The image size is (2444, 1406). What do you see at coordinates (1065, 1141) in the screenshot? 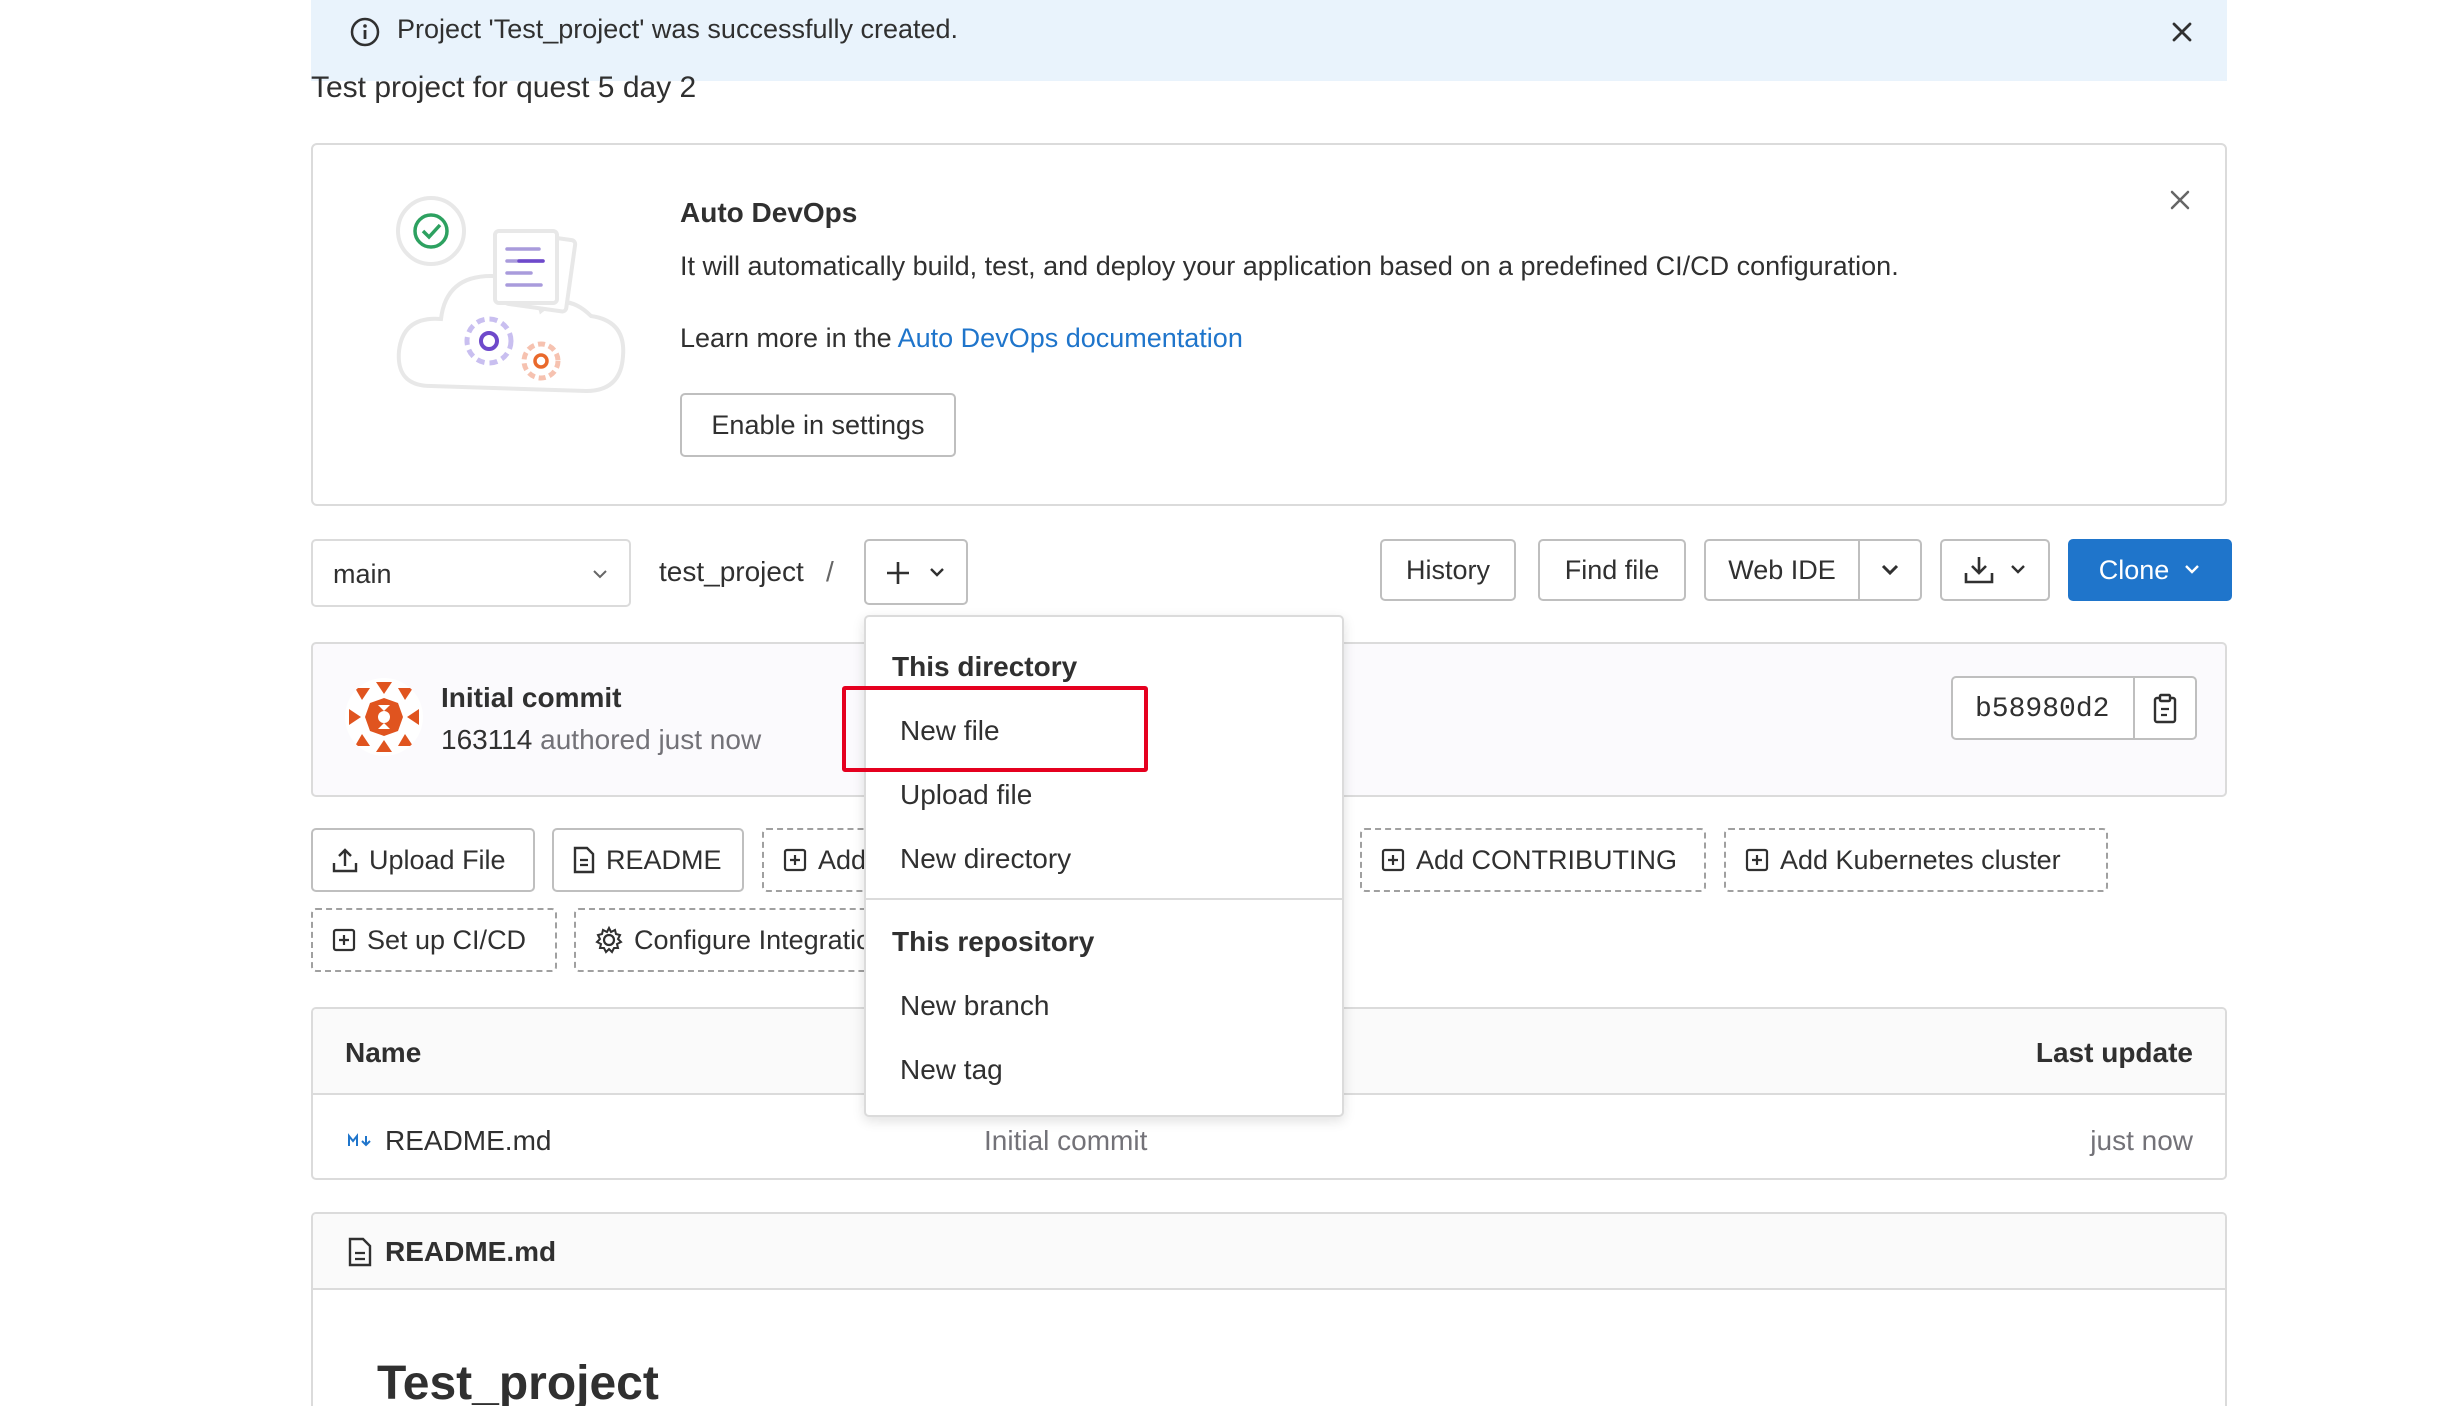
I see `file-last-commit: Initial commit` at bounding box center [1065, 1141].